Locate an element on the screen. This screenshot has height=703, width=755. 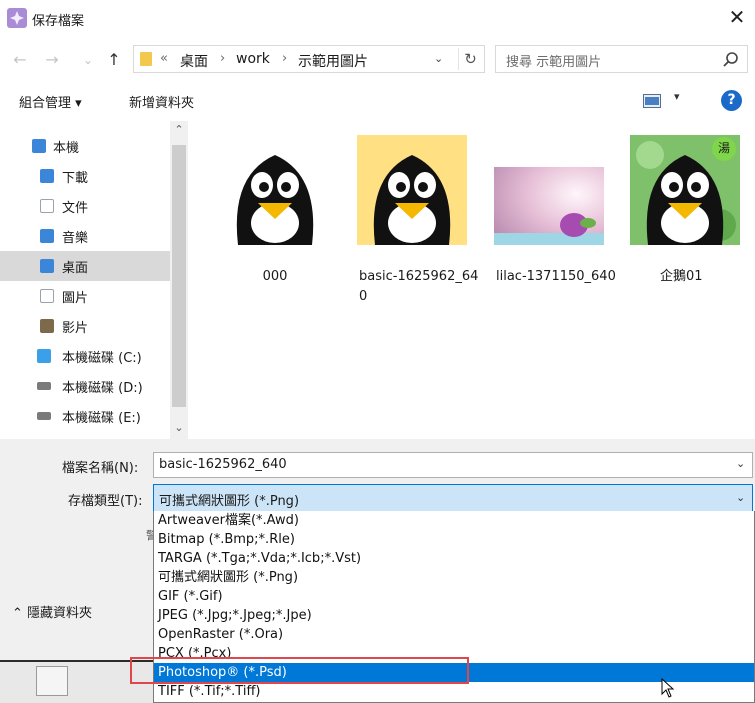
computer-icon is located at coordinates (39, 146).